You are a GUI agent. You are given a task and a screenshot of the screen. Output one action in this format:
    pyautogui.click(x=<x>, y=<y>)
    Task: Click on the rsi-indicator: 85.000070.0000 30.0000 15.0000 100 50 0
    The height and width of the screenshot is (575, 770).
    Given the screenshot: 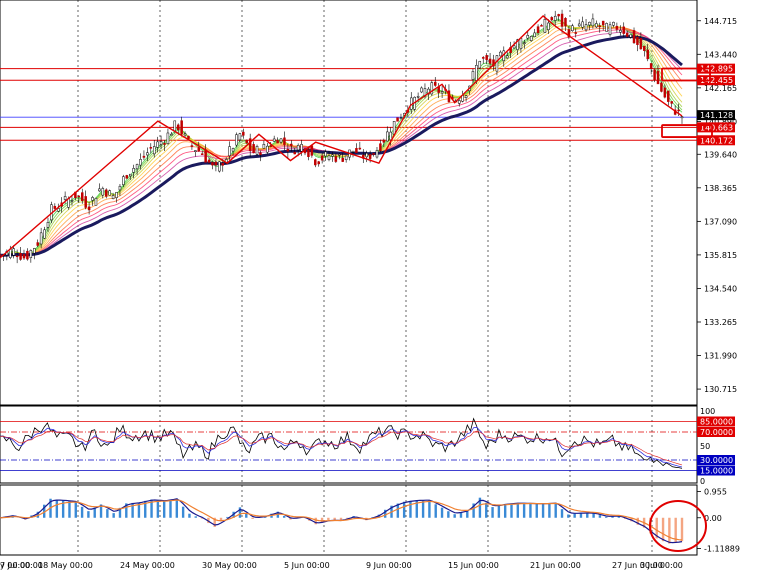 What is the action you would take?
    pyautogui.click(x=367, y=446)
    